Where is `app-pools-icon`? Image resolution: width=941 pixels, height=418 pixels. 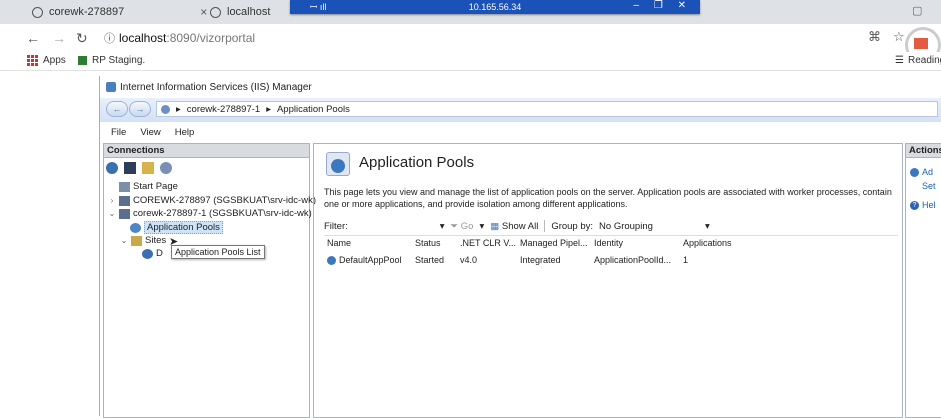 app-pools-icon is located at coordinates (135, 227).